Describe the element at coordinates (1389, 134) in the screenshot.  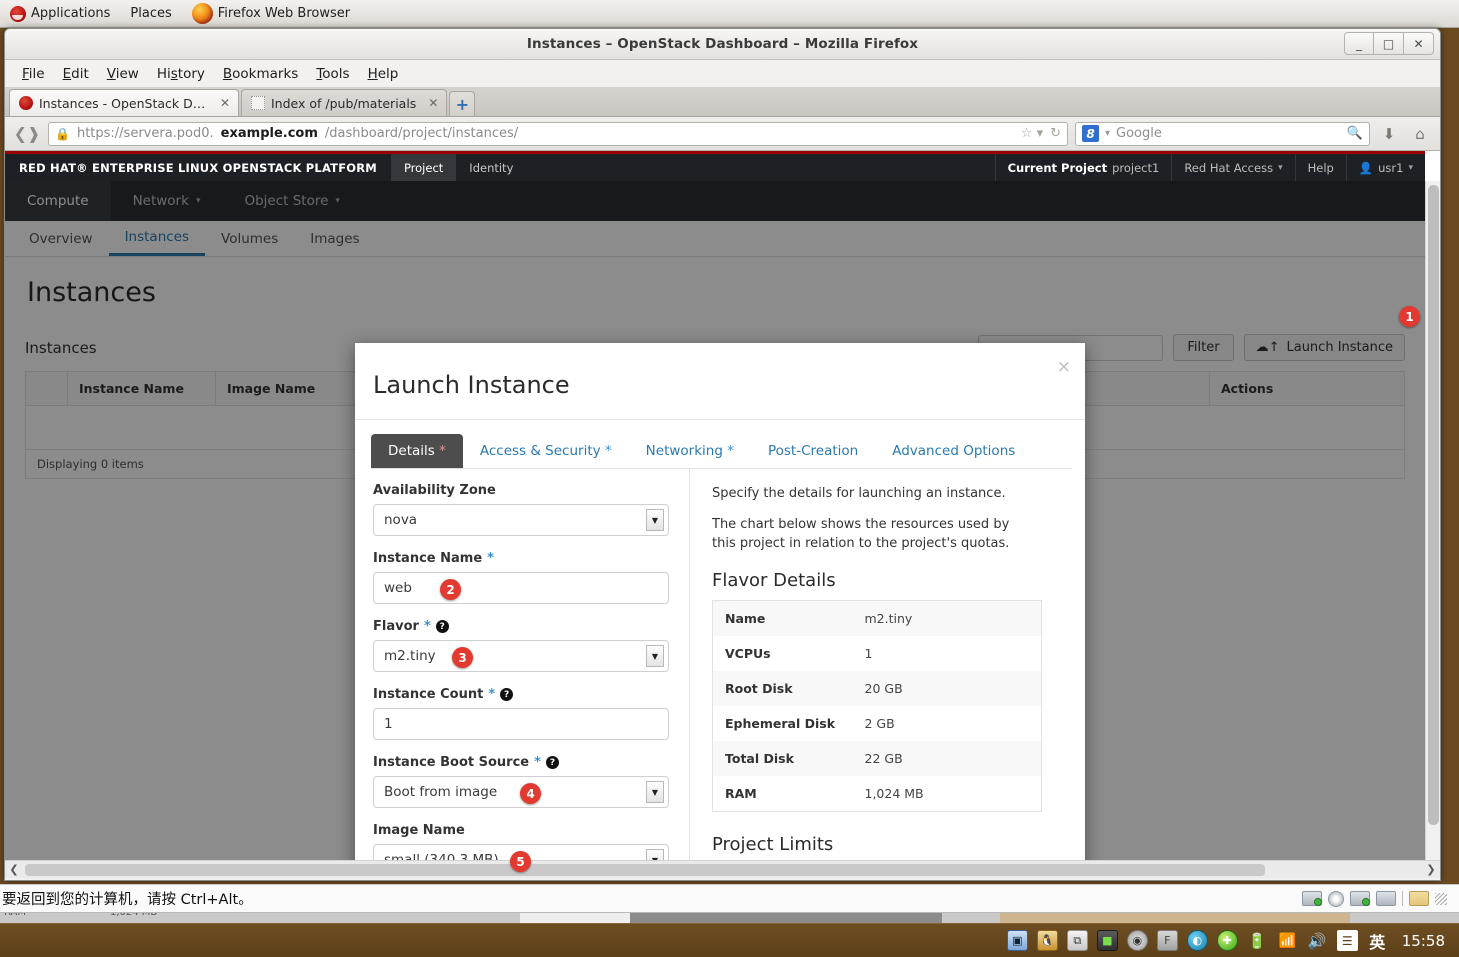
I see `downloads-icon: ⬇` at that location.